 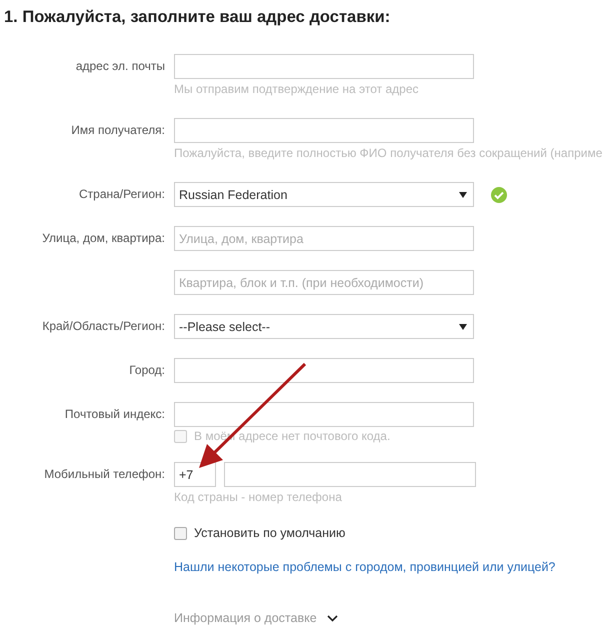 What do you see at coordinates (103, 326) in the screenshot?
I see `field-label: Край/Область/Регион:` at bounding box center [103, 326].